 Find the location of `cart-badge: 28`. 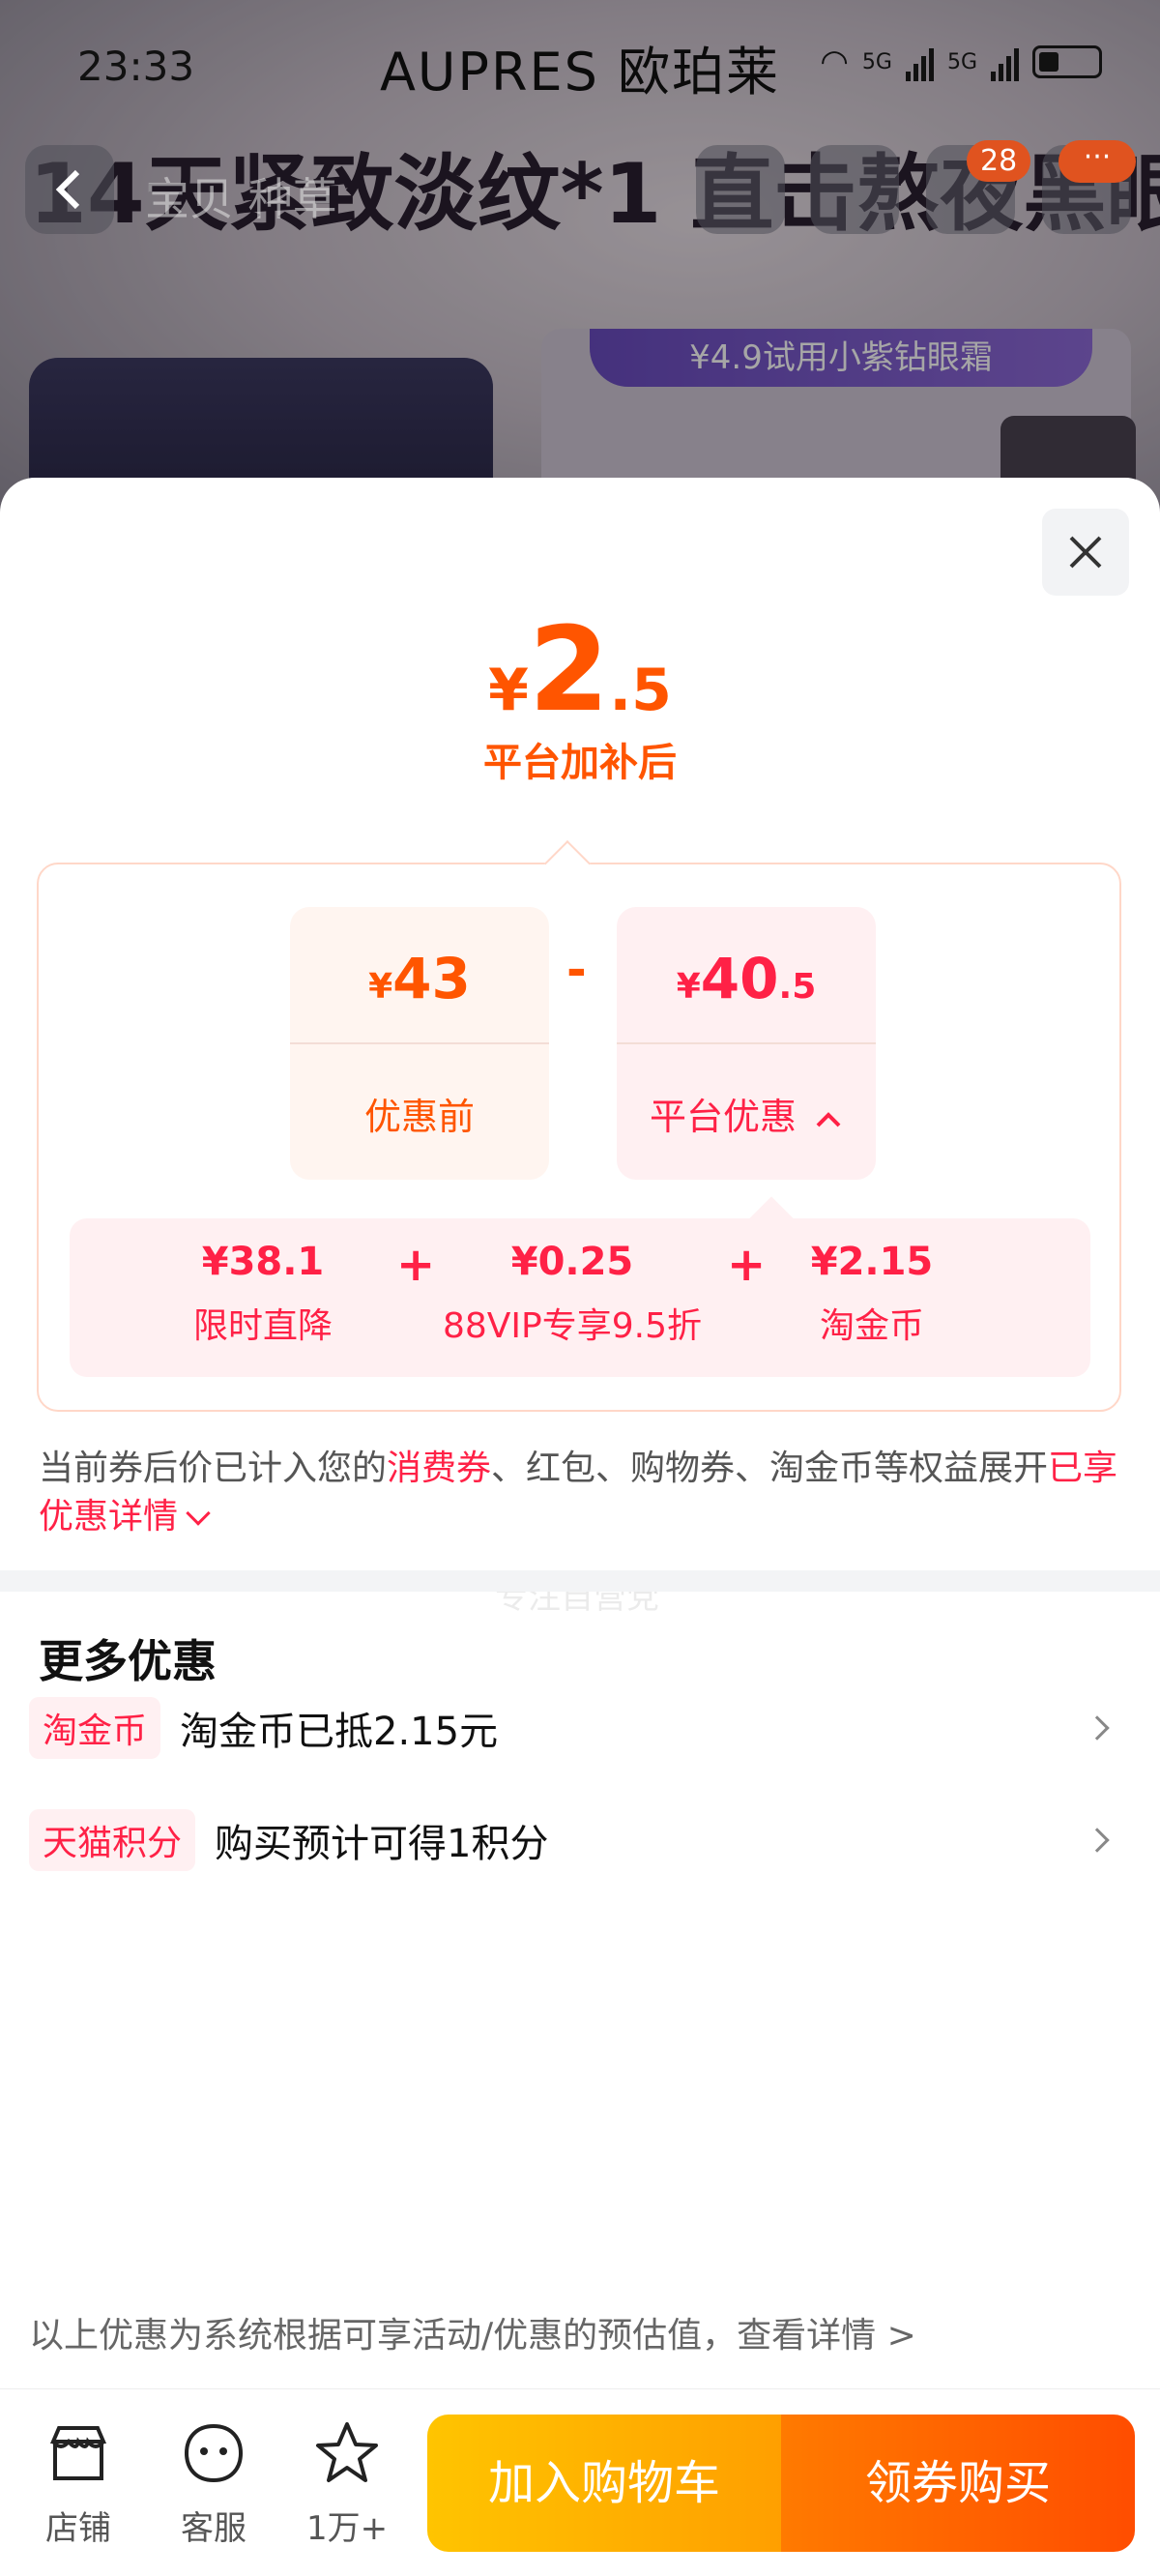

cart-badge: 28 is located at coordinates (999, 161).